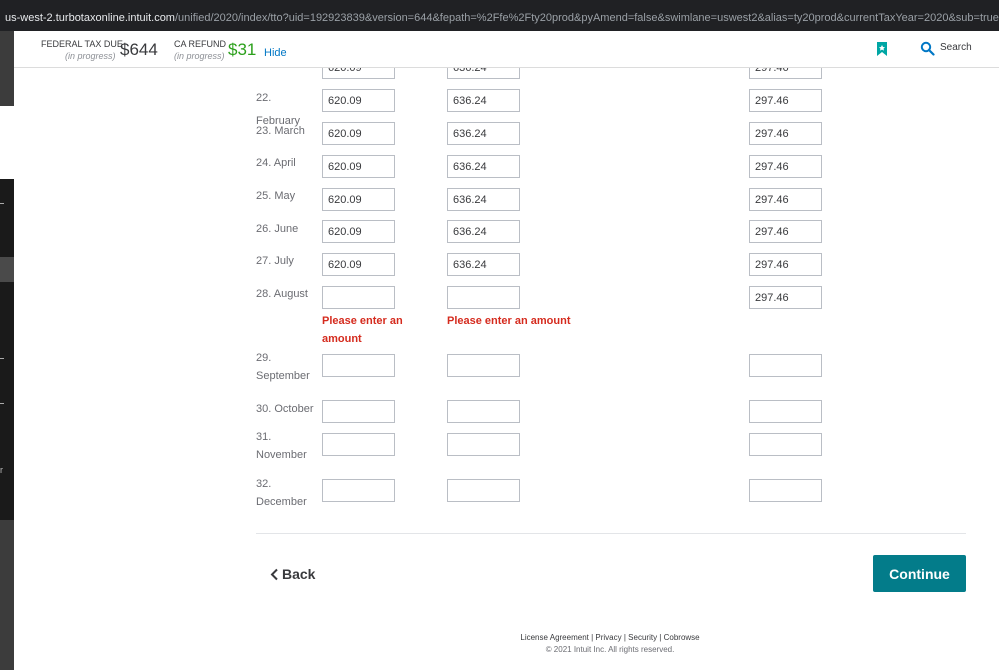 This screenshot has height=670, width=999. I want to click on row-label-july: 27. July, so click(275, 261).